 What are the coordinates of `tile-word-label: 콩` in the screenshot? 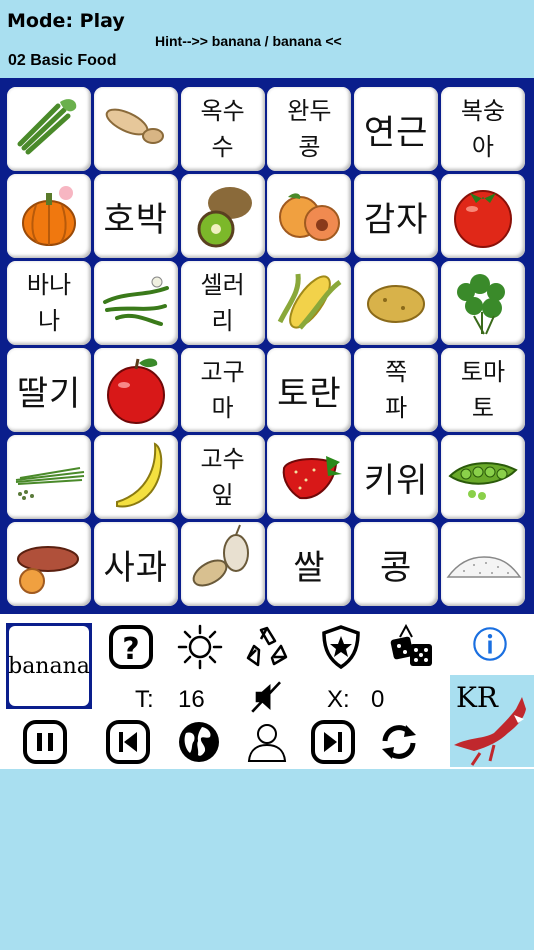 It's located at (396, 567).